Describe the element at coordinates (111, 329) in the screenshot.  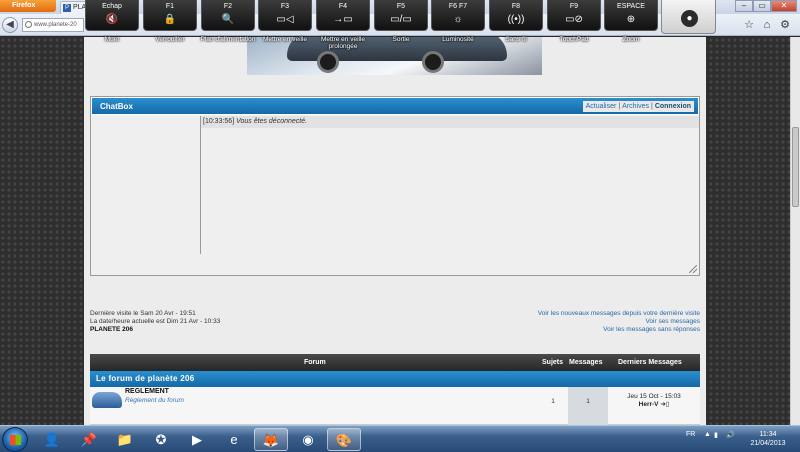
I see `site-name: PLANETE 206` at that location.